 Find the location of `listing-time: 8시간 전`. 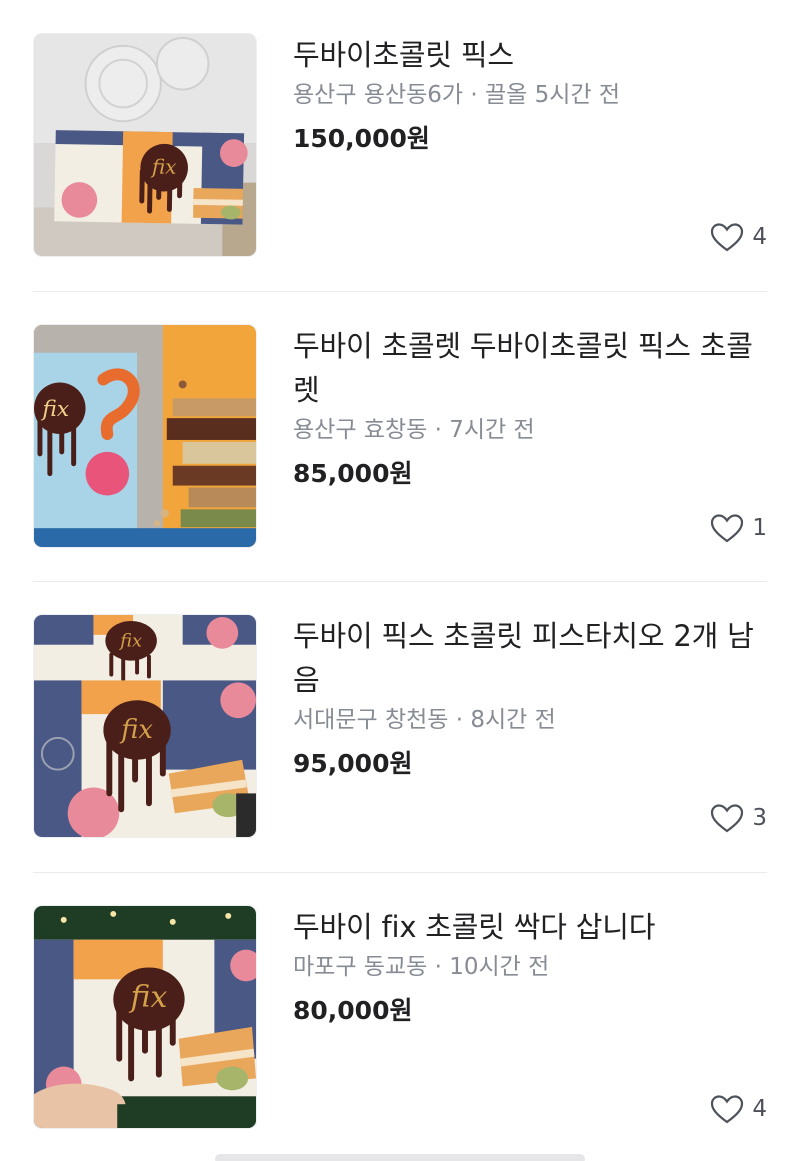

listing-time: 8시간 전 is located at coordinates (513, 720).